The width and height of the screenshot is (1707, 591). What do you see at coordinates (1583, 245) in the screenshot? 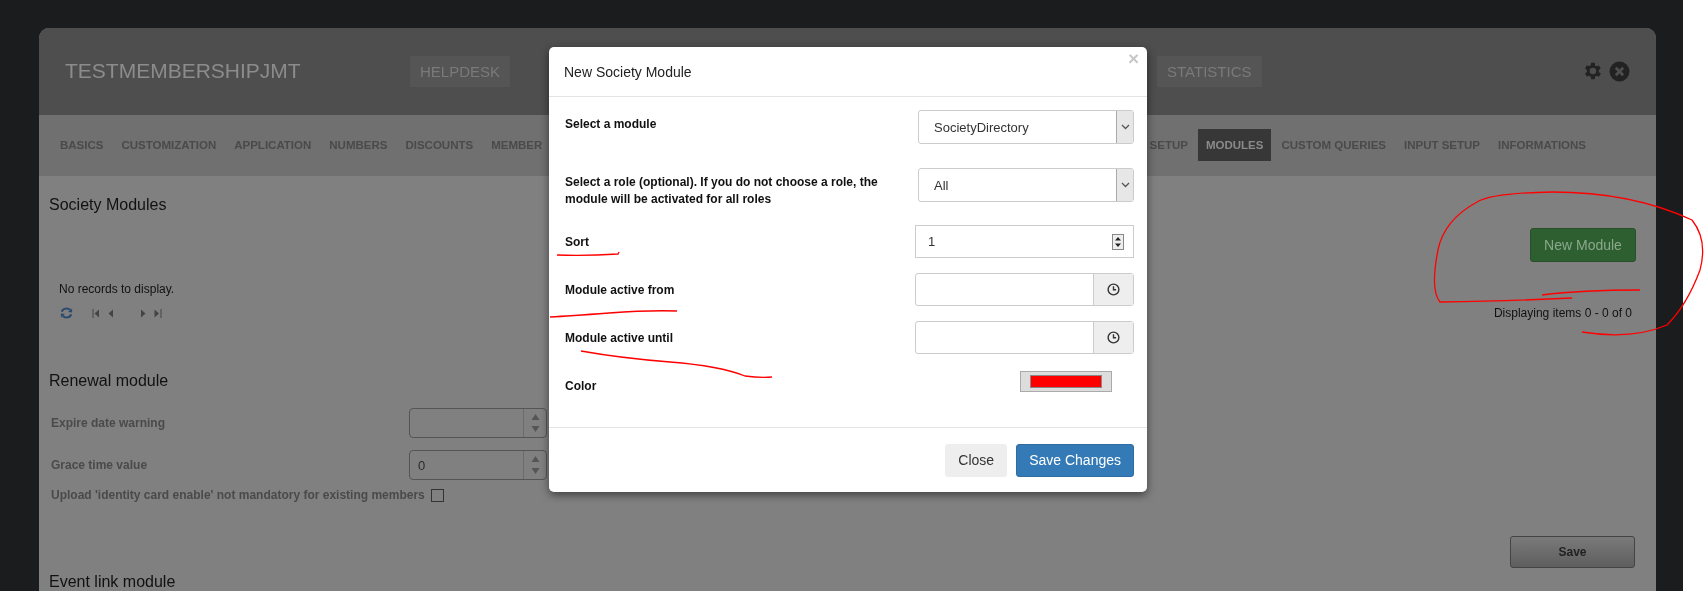
I see `new-module-button: New Module` at bounding box center [1583, 245].